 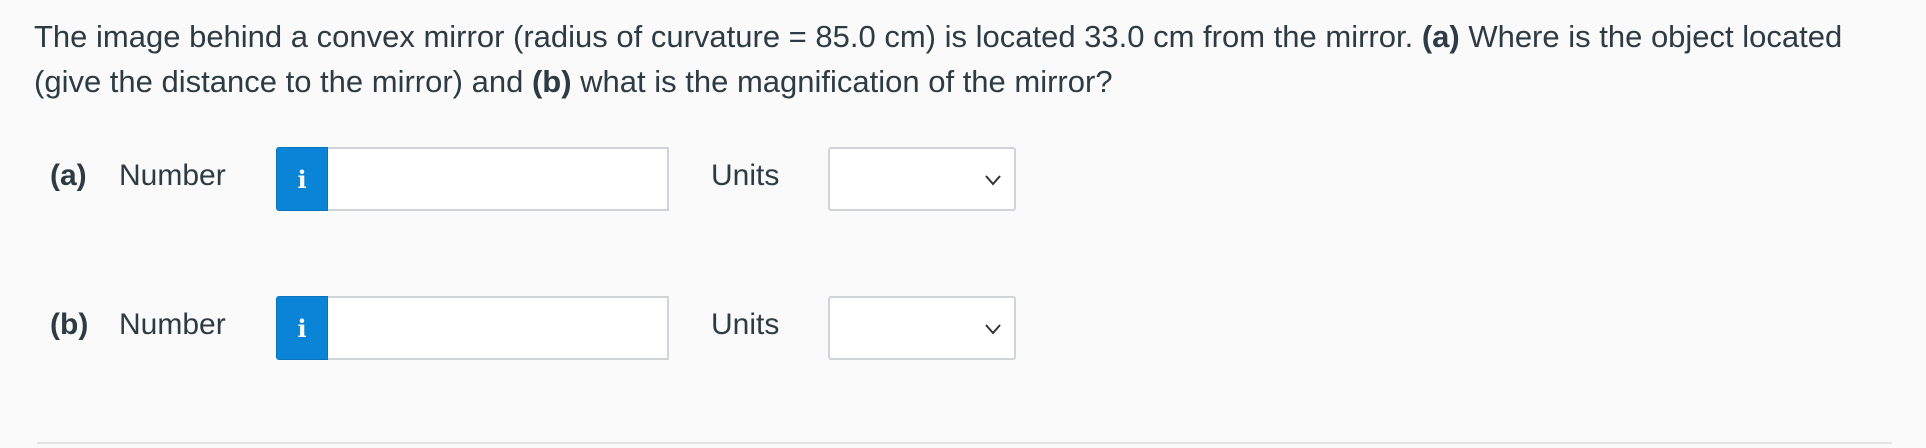 I want to click on divider, so click(x=964, y=443).